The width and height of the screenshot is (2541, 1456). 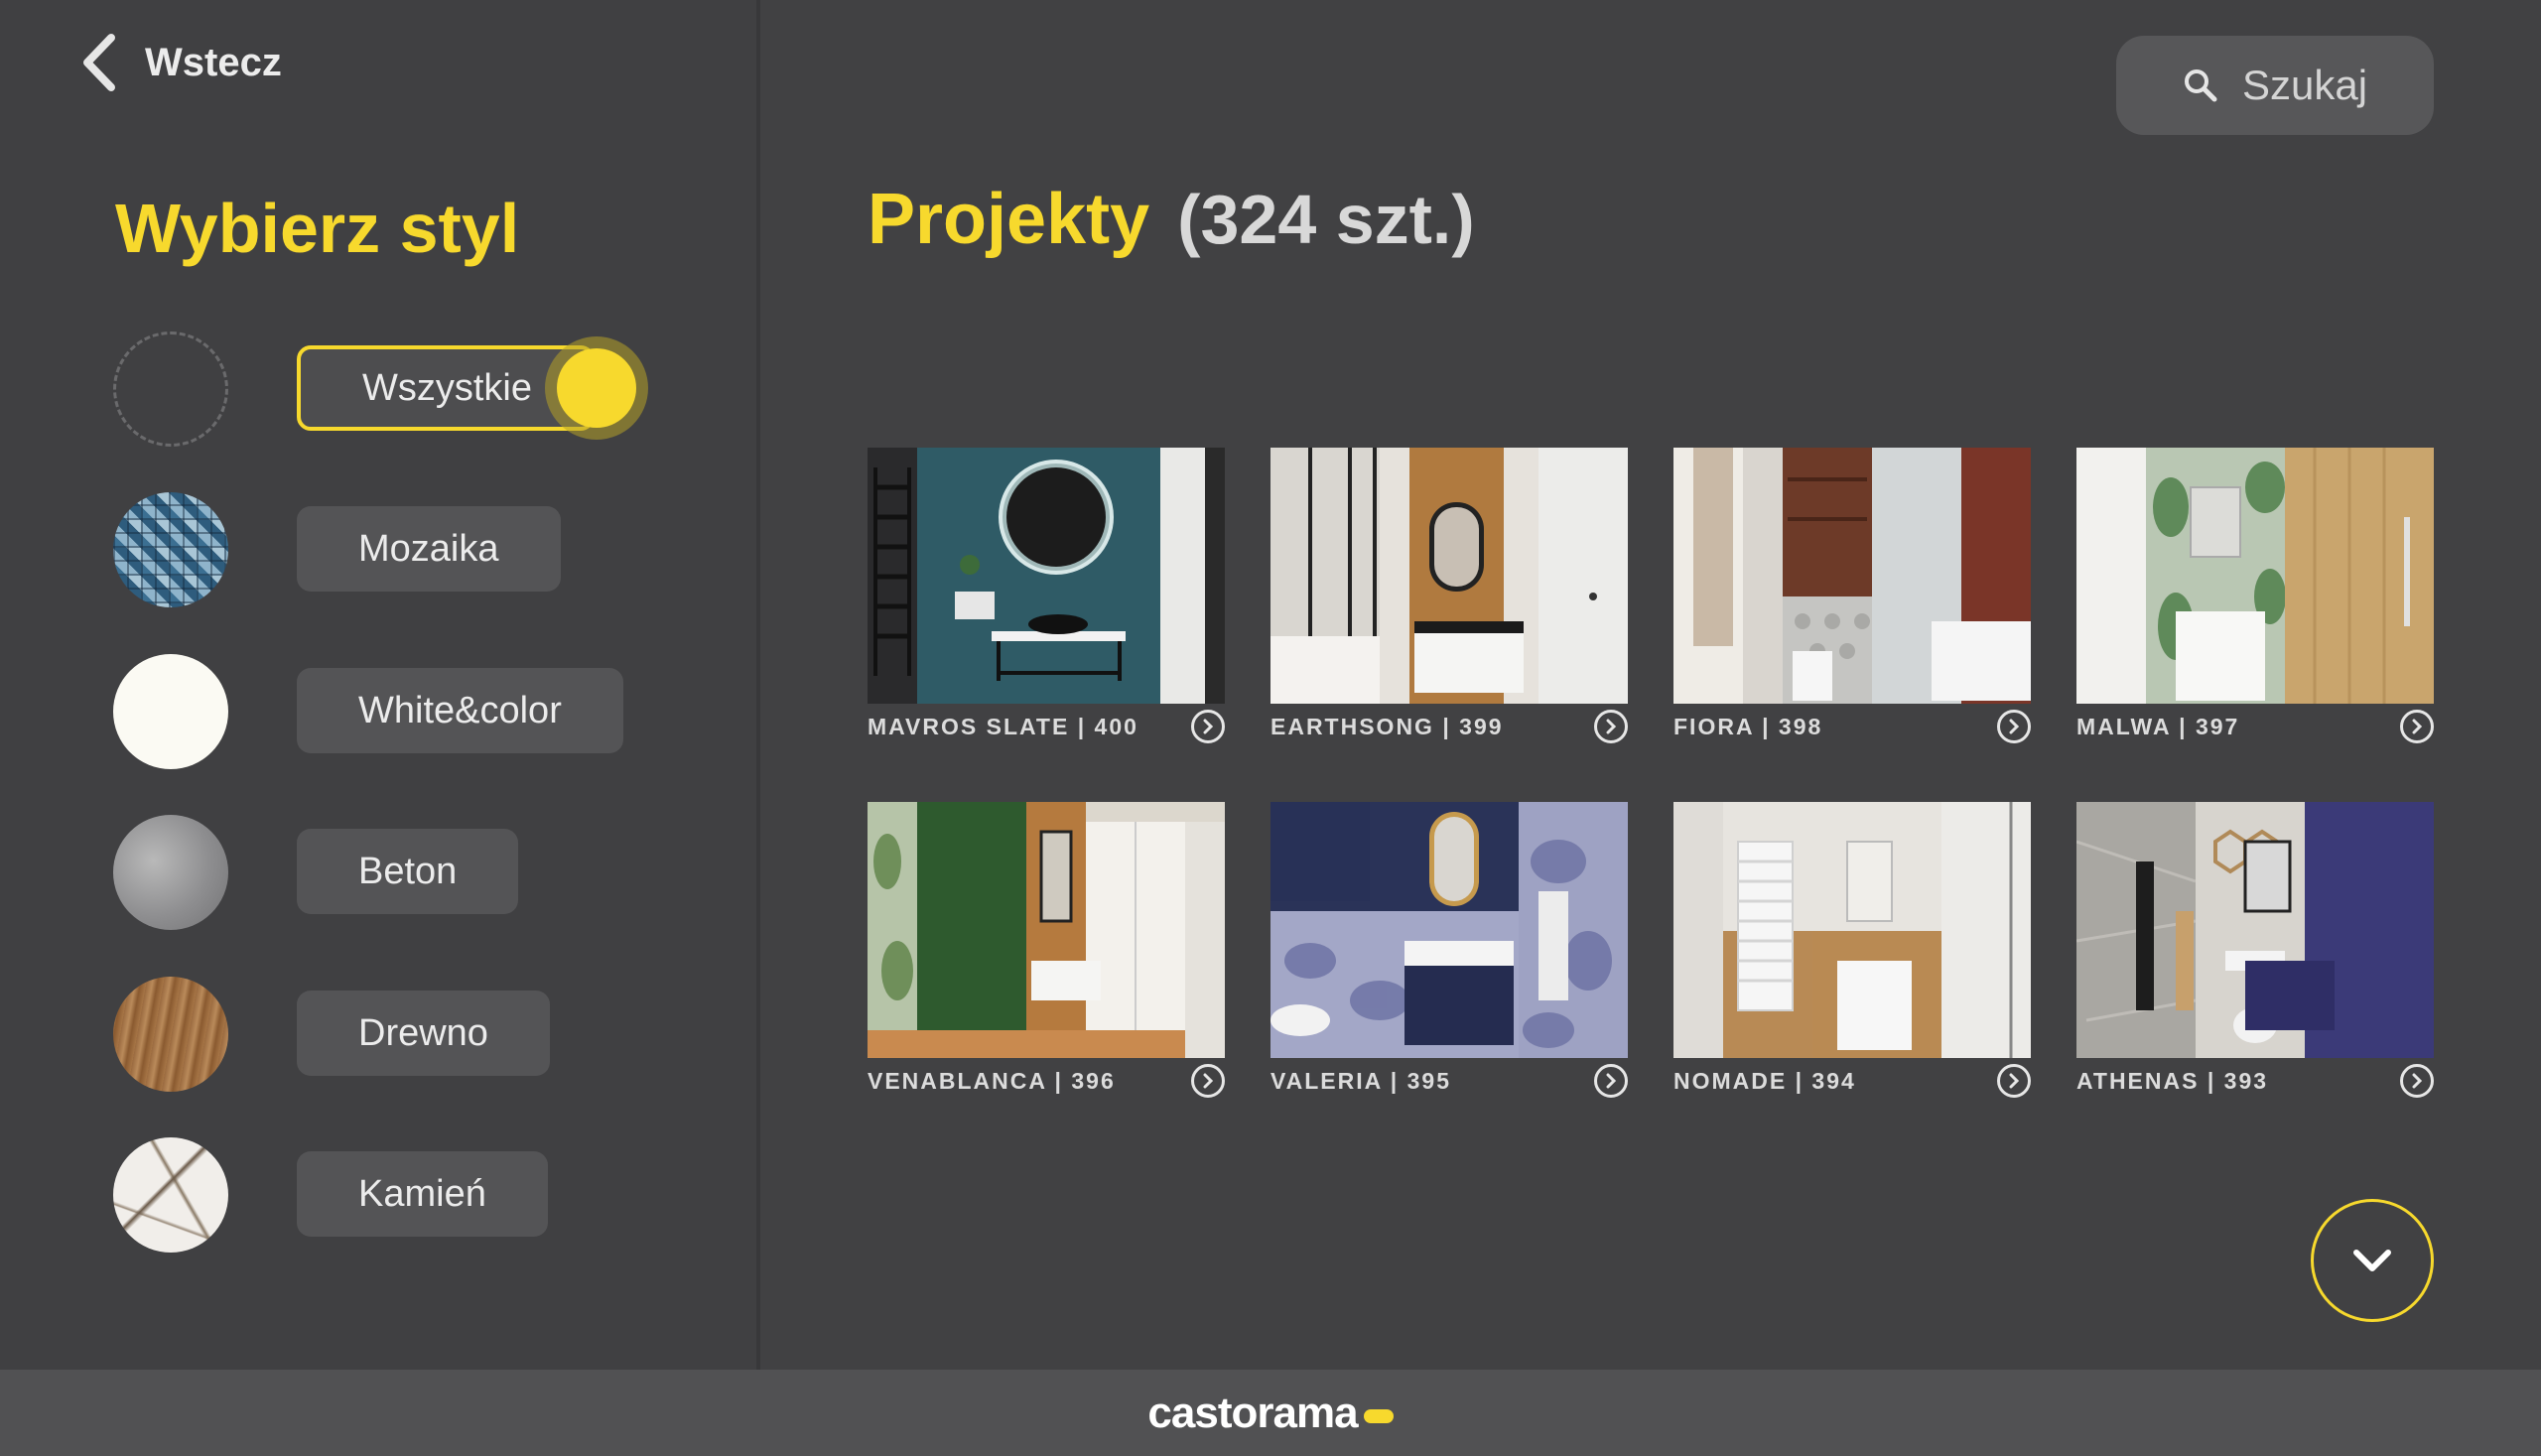 What do you see at coordinates (1171, 219) in the screenshot?
I see `page-title: Projekty (324 szt.)` at bounding box center [1171, 219].